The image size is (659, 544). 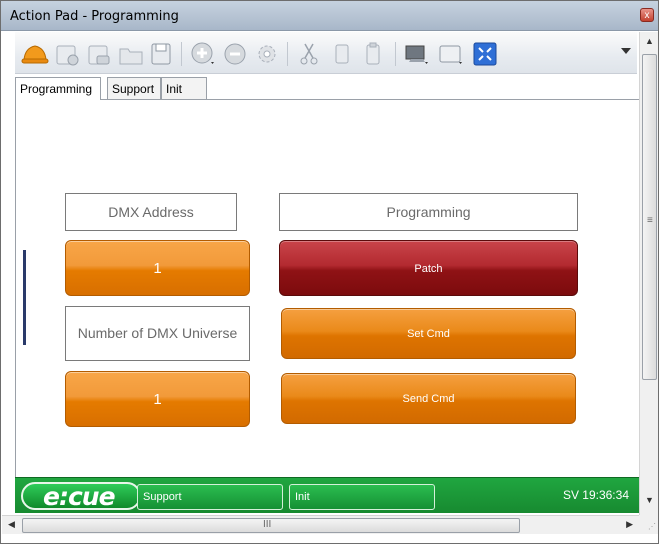 I want to click on scroll-grip-icon: III, so click(x=267, y=524).